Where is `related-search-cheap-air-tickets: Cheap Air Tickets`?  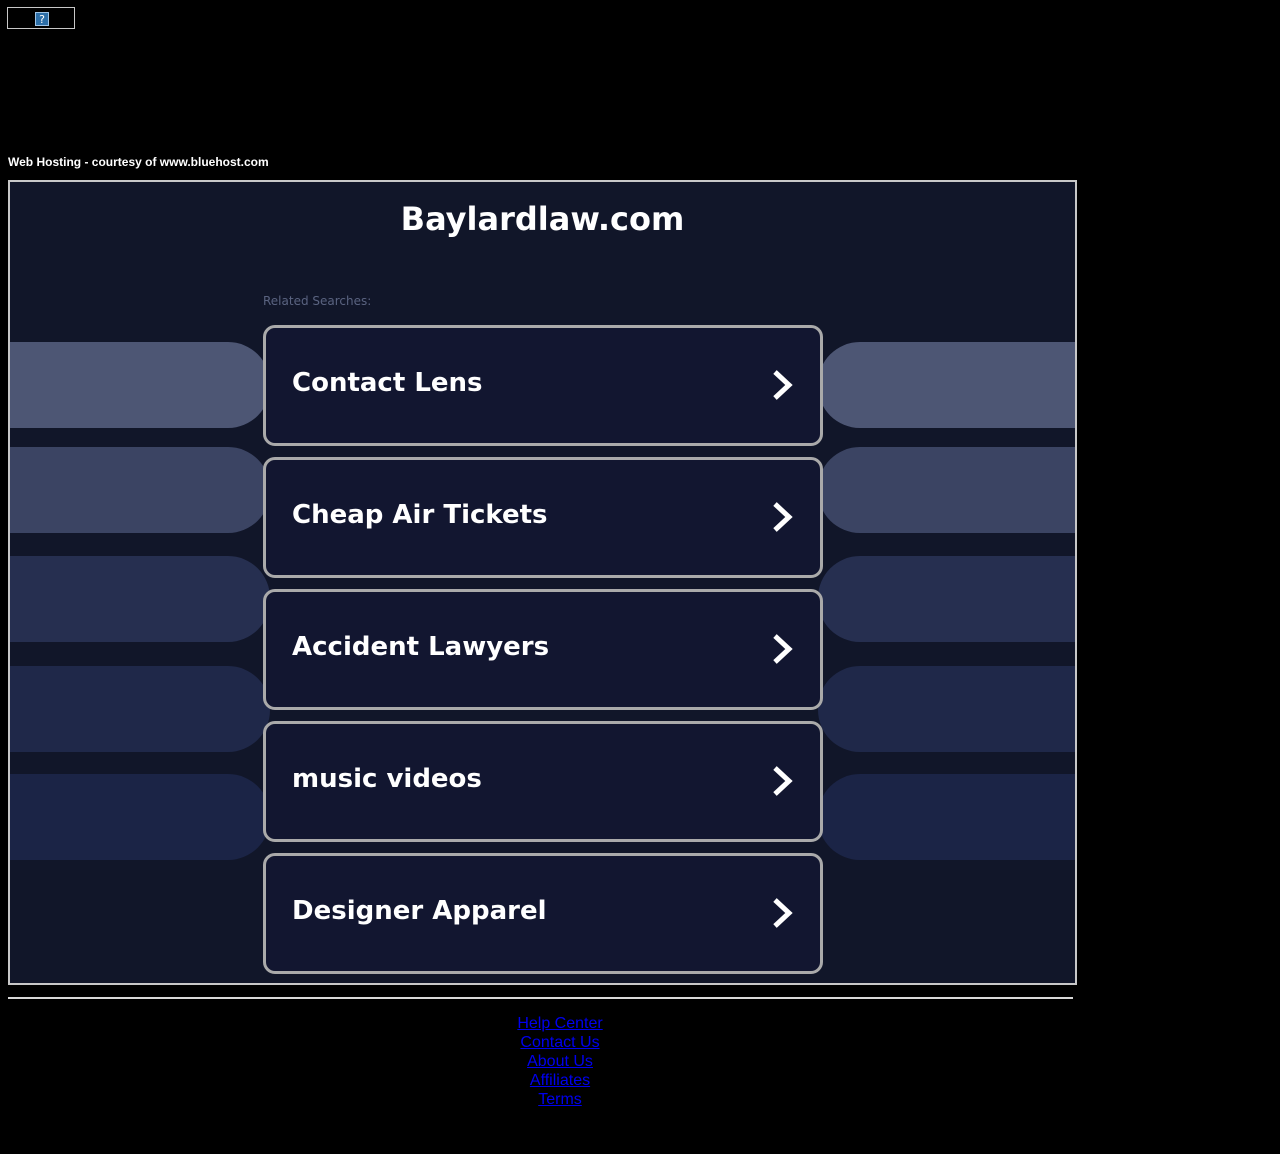
related-search-cheap-air-tickets: Cheap Air Tickets is located at coordinates (543, 517).